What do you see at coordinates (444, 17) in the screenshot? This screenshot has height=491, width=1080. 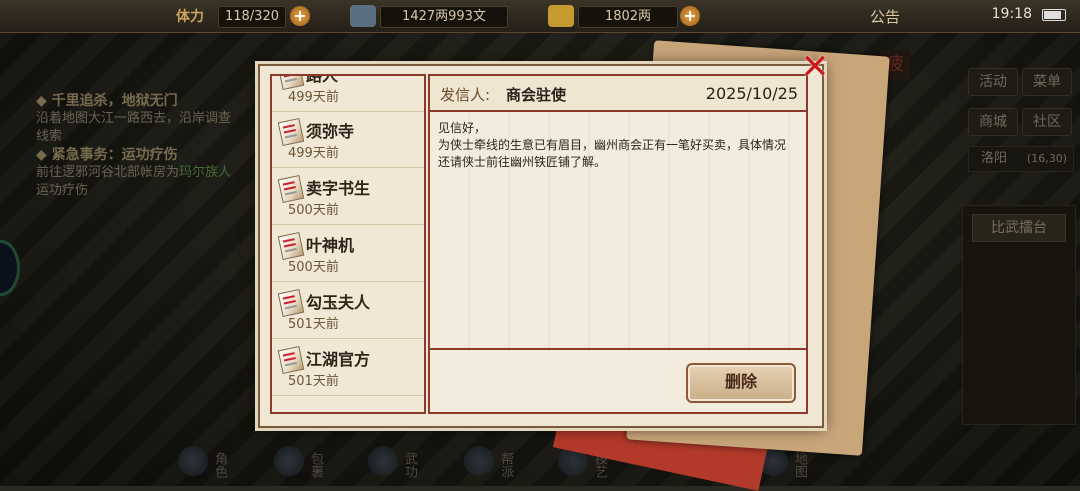 I see `money-value: 1427两993文` at bounding box center [444, 17].